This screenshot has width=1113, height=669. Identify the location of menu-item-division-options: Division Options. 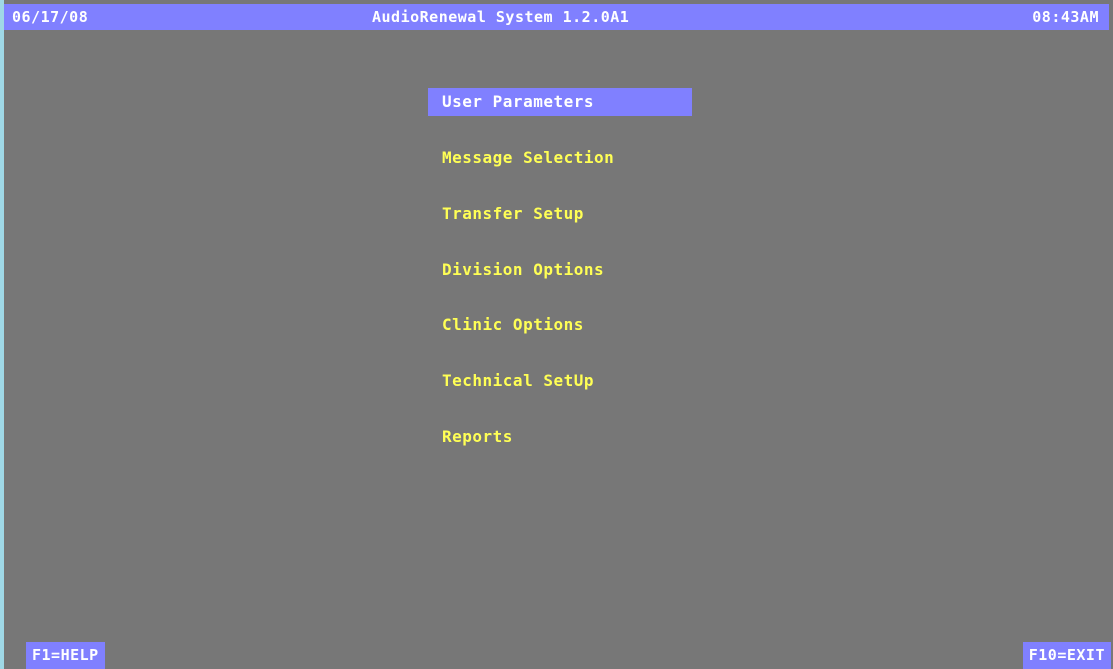
(516, 270).